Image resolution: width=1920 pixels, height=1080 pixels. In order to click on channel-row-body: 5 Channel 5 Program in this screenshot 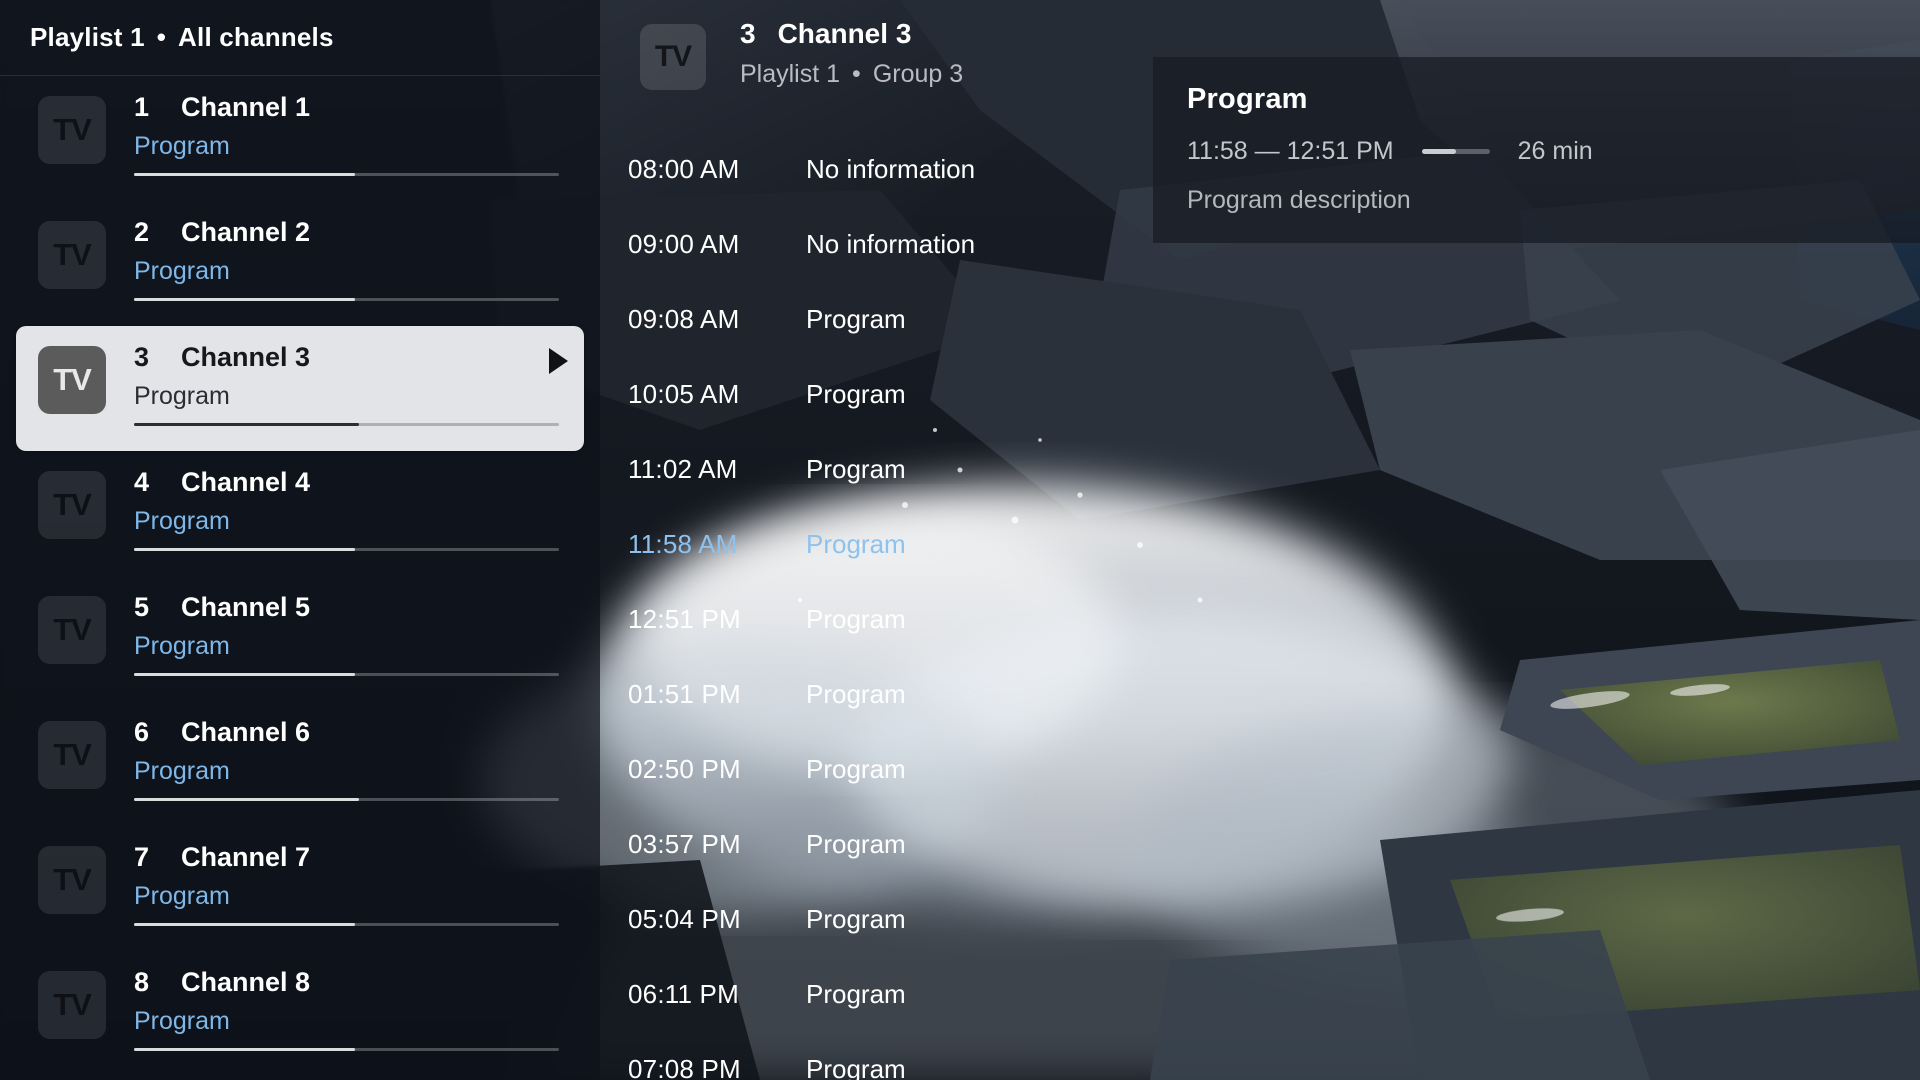, I will do `click(348, 633)`.